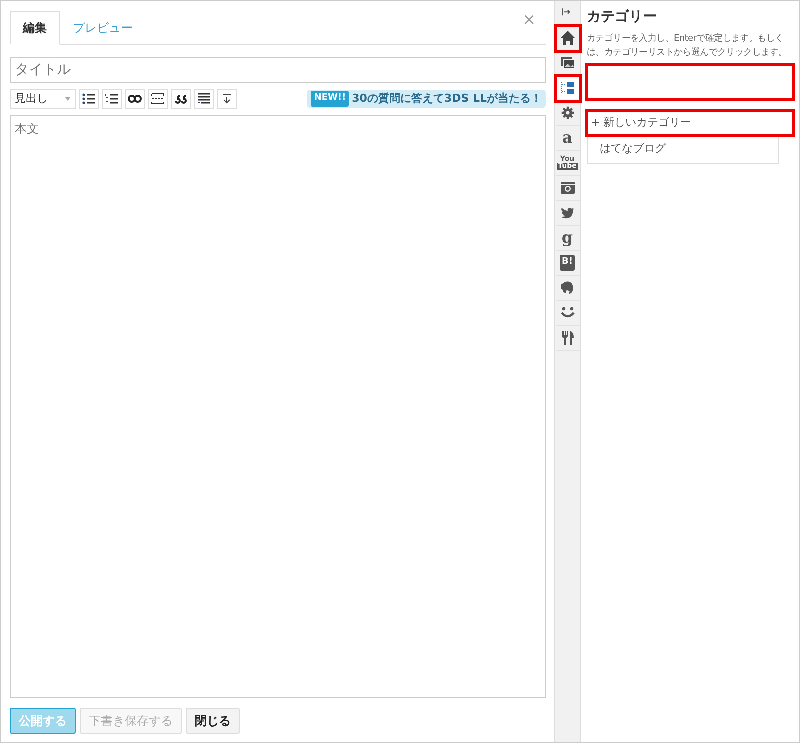  What do you see at coordinates (568, 38) in the screenshot?
I see `home-icon` at bounding box center [568, 38].